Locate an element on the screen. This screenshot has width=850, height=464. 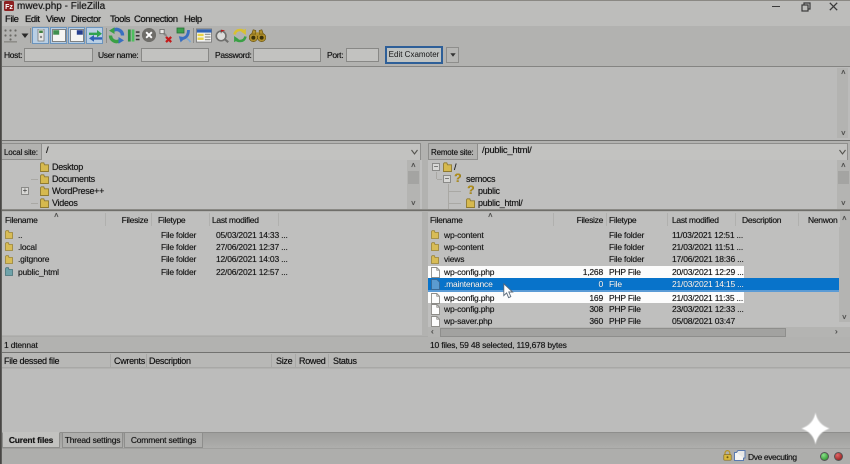
svg-text: Fz is located at coordinates (9, 7).